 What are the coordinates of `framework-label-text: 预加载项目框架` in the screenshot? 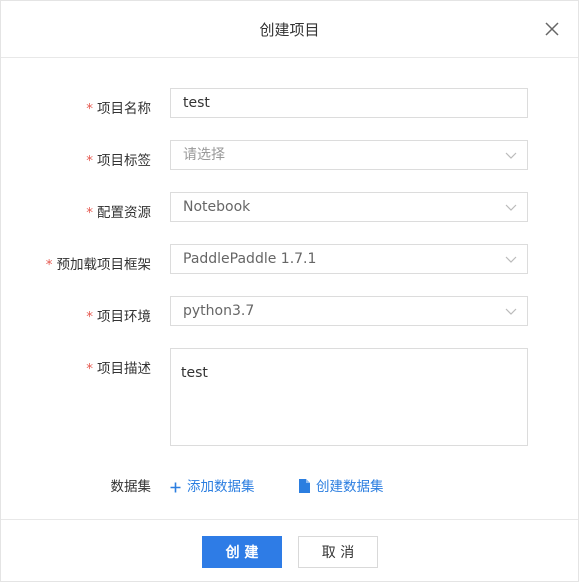 It's located at (104, 265).